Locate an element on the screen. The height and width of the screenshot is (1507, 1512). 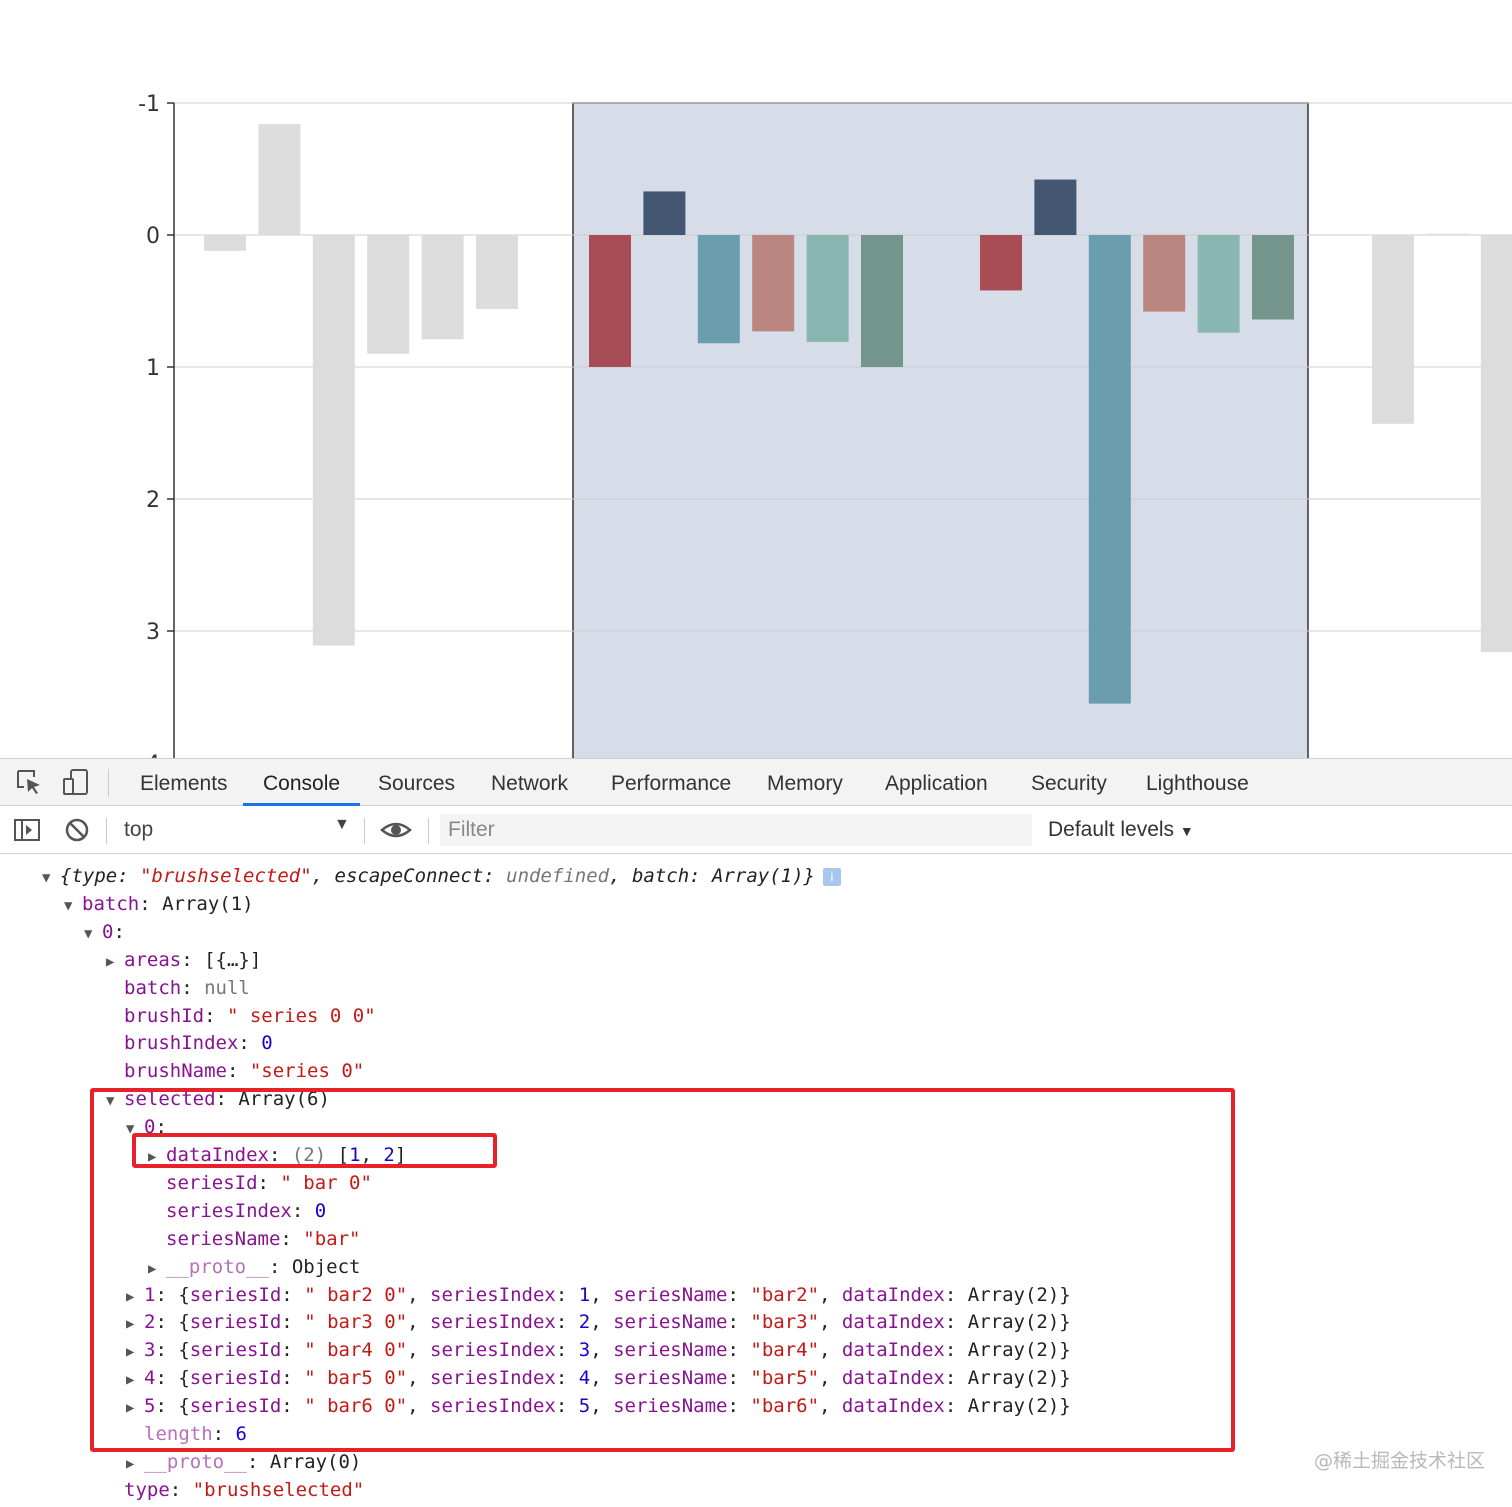
info-icon: i is located at coordinates (832, 877).